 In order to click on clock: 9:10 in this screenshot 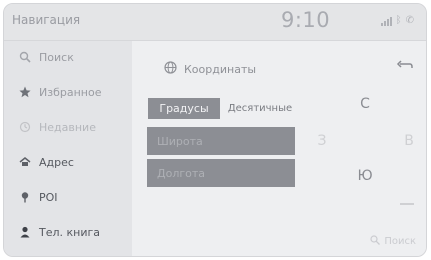, I will do `click(306, 20)`.